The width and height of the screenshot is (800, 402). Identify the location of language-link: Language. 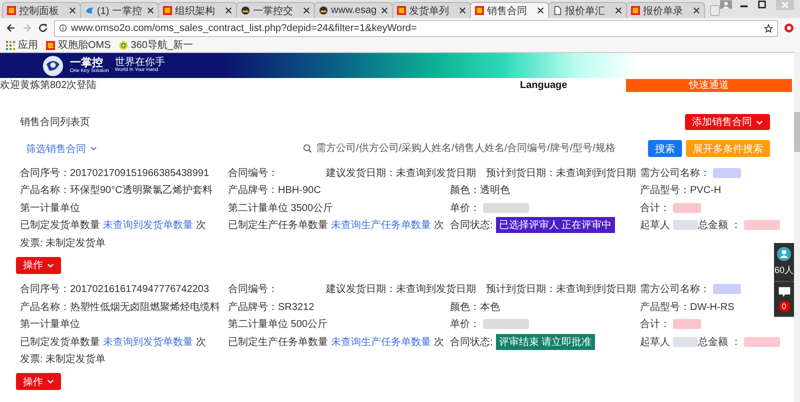
(573, 85).